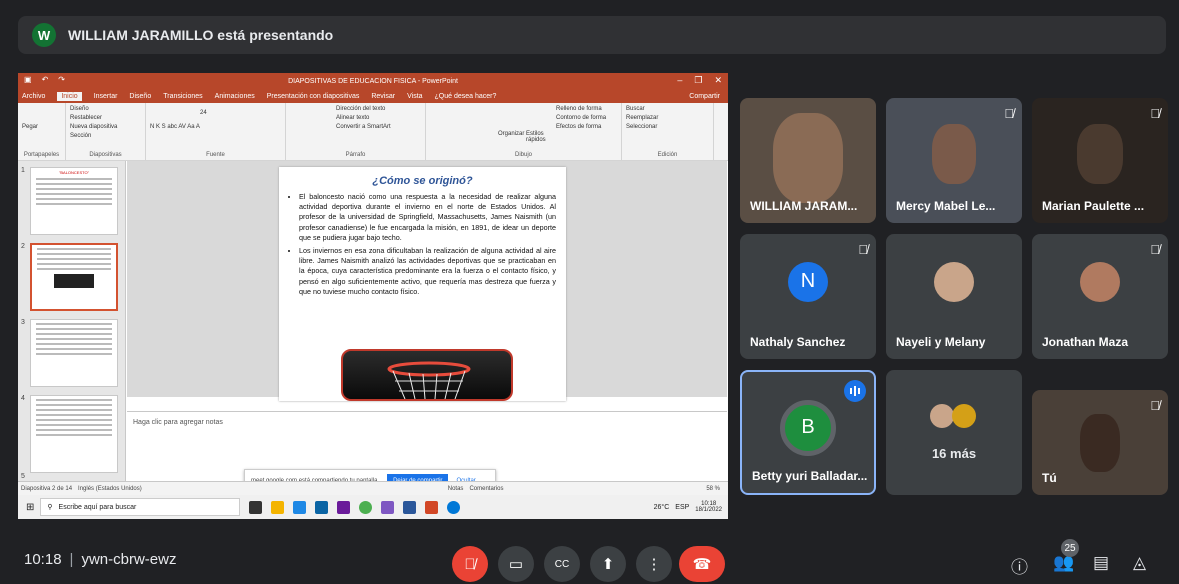 This screenshot has width=1179, height=584. I want to click on mic-off-icon: 🎙̸, so click(470, 564).